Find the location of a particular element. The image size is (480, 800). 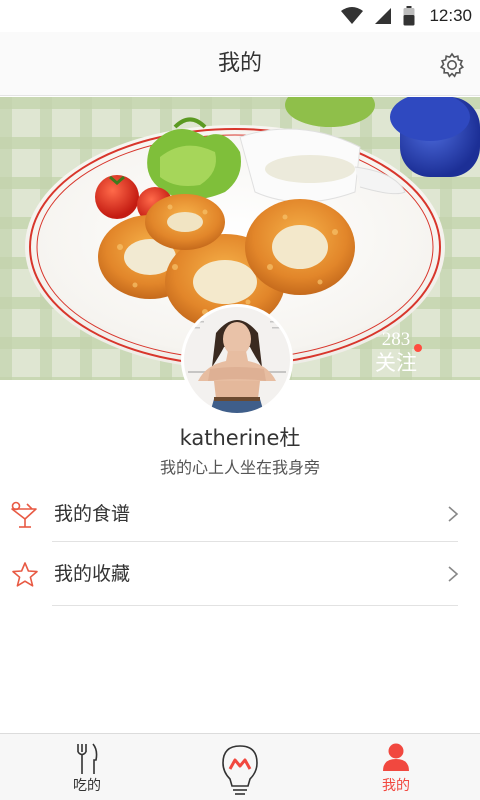

avatar-image is located at coordinates (237, 360).